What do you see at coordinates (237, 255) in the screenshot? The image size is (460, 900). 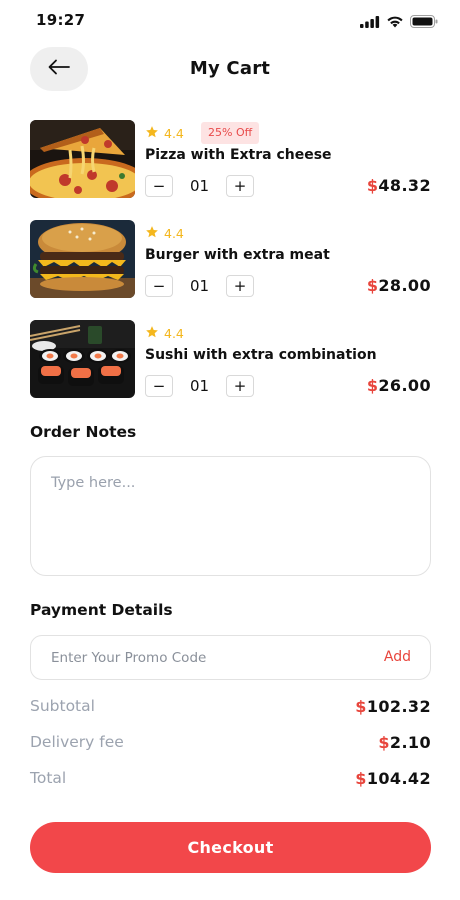 I see `item-name: Burger with extra meat` at bounding box center [237, 255].